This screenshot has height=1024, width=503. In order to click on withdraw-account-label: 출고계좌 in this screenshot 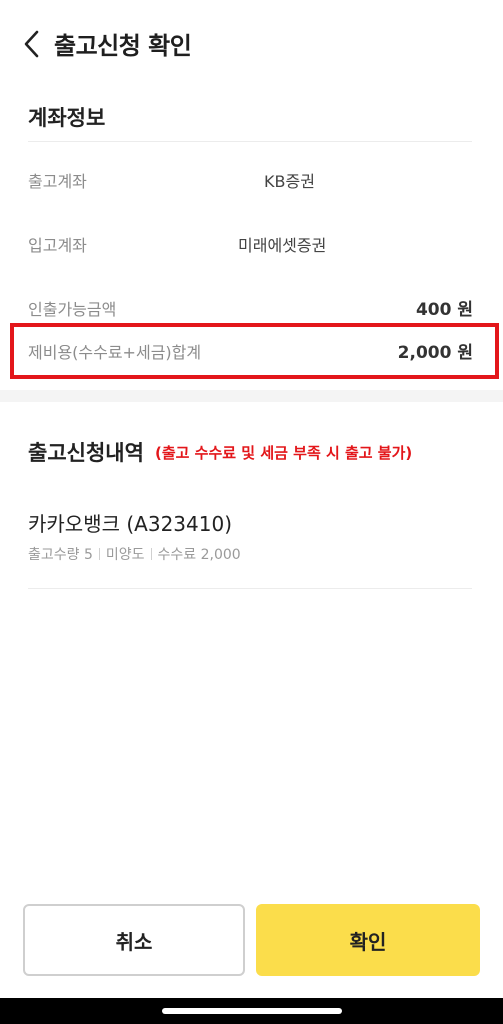, I will do `click(57, 181)`.